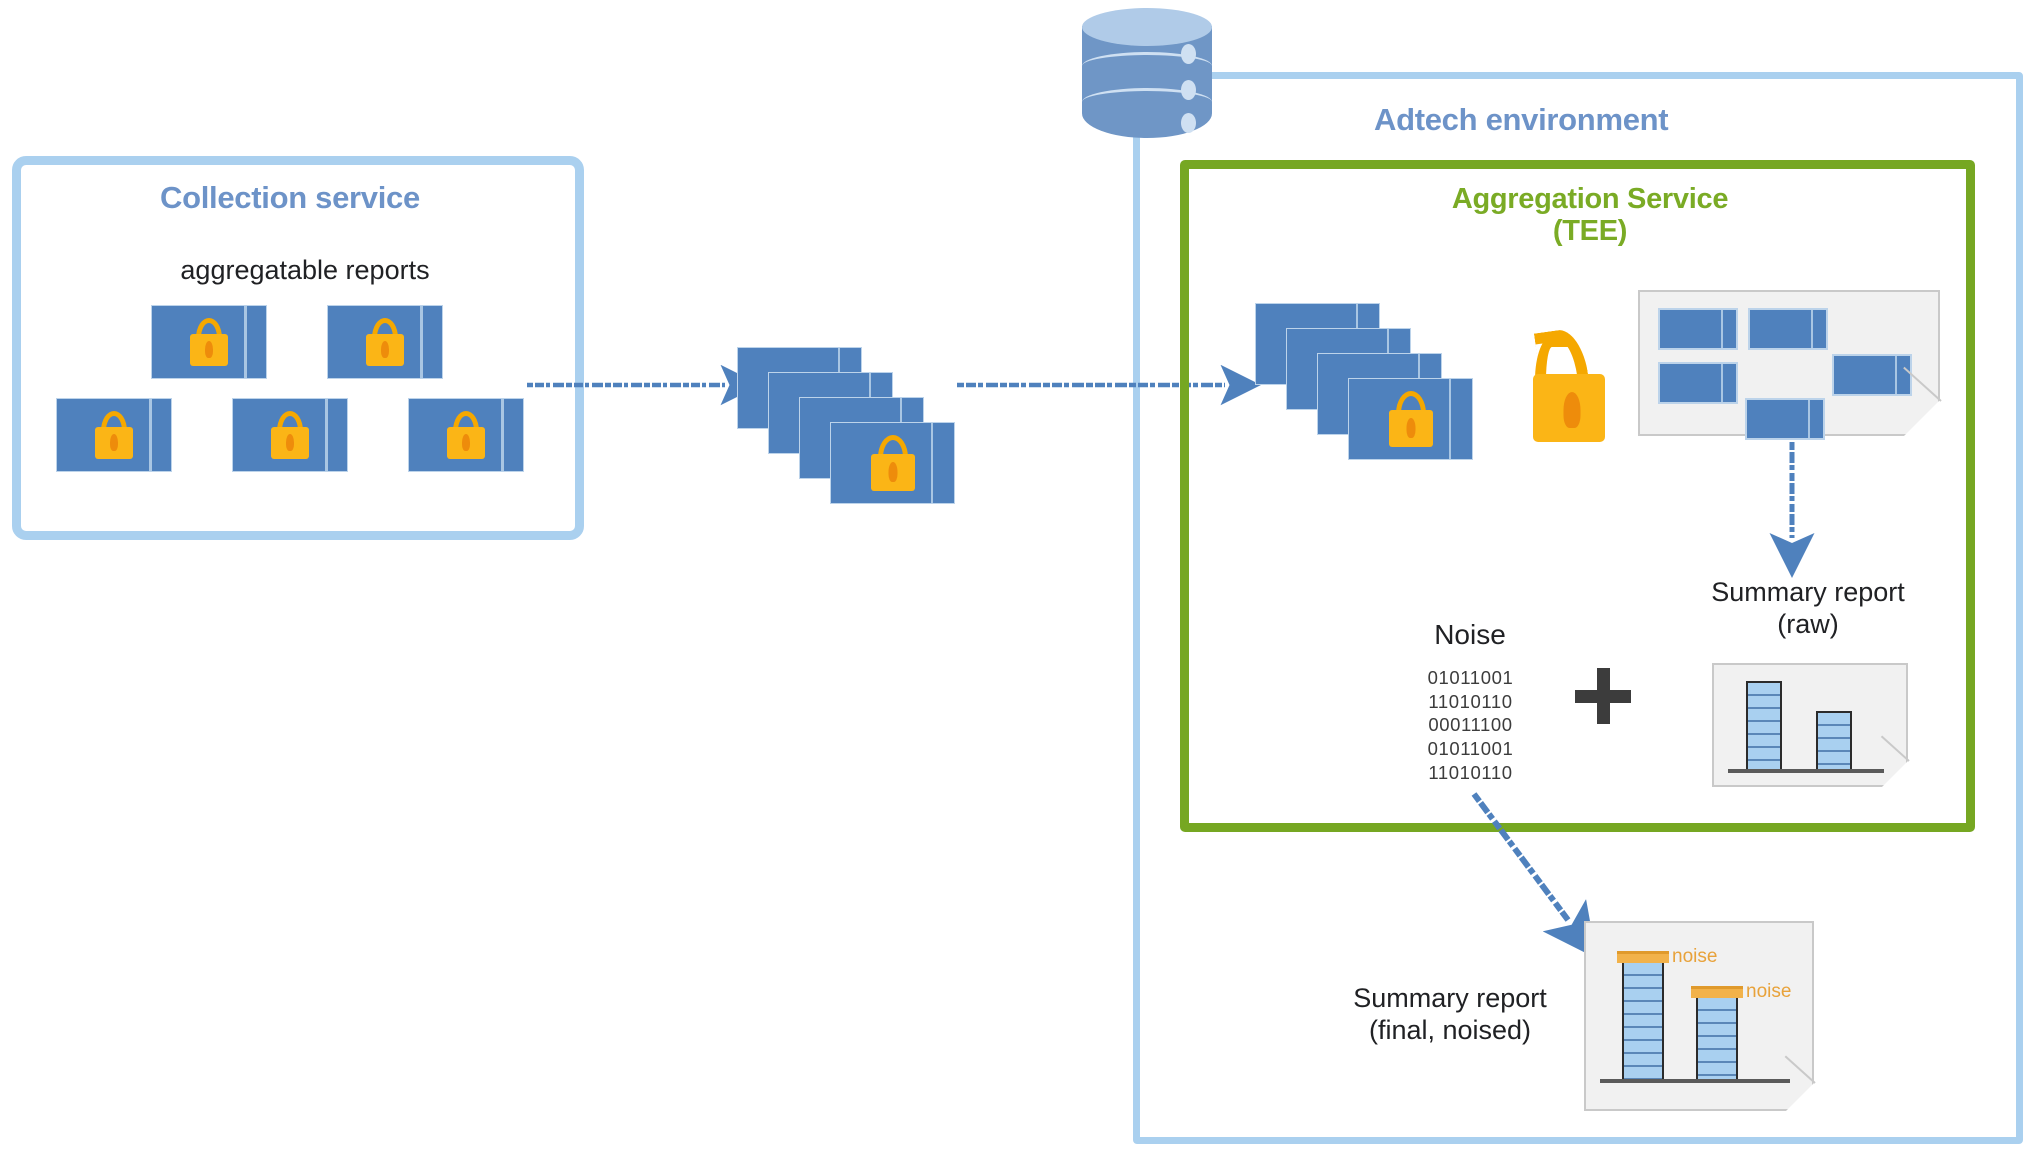 This screenshot has width=2032, height=1160. I want to click on adtech-environment-title: Adtech environment, so click(1521, 119).